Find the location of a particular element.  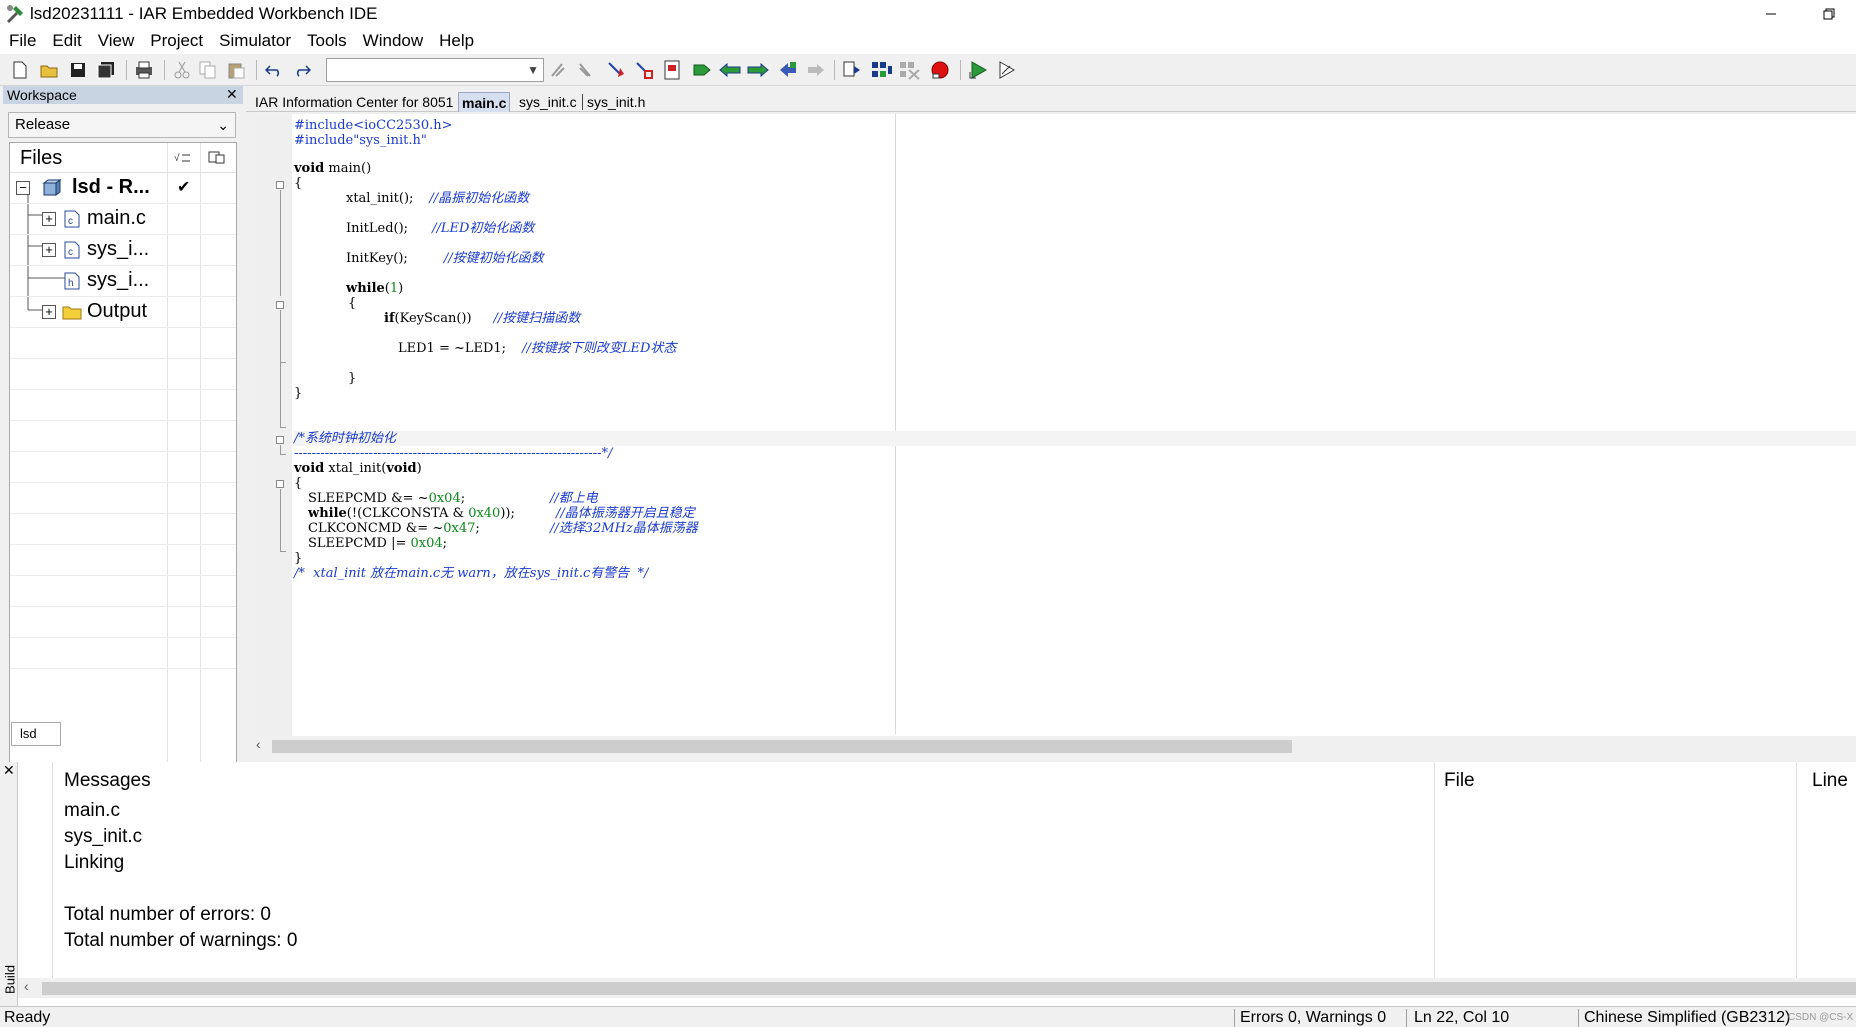

tab-info-center: IAR Information Center for 8051 is located at coordinates (354, 102).